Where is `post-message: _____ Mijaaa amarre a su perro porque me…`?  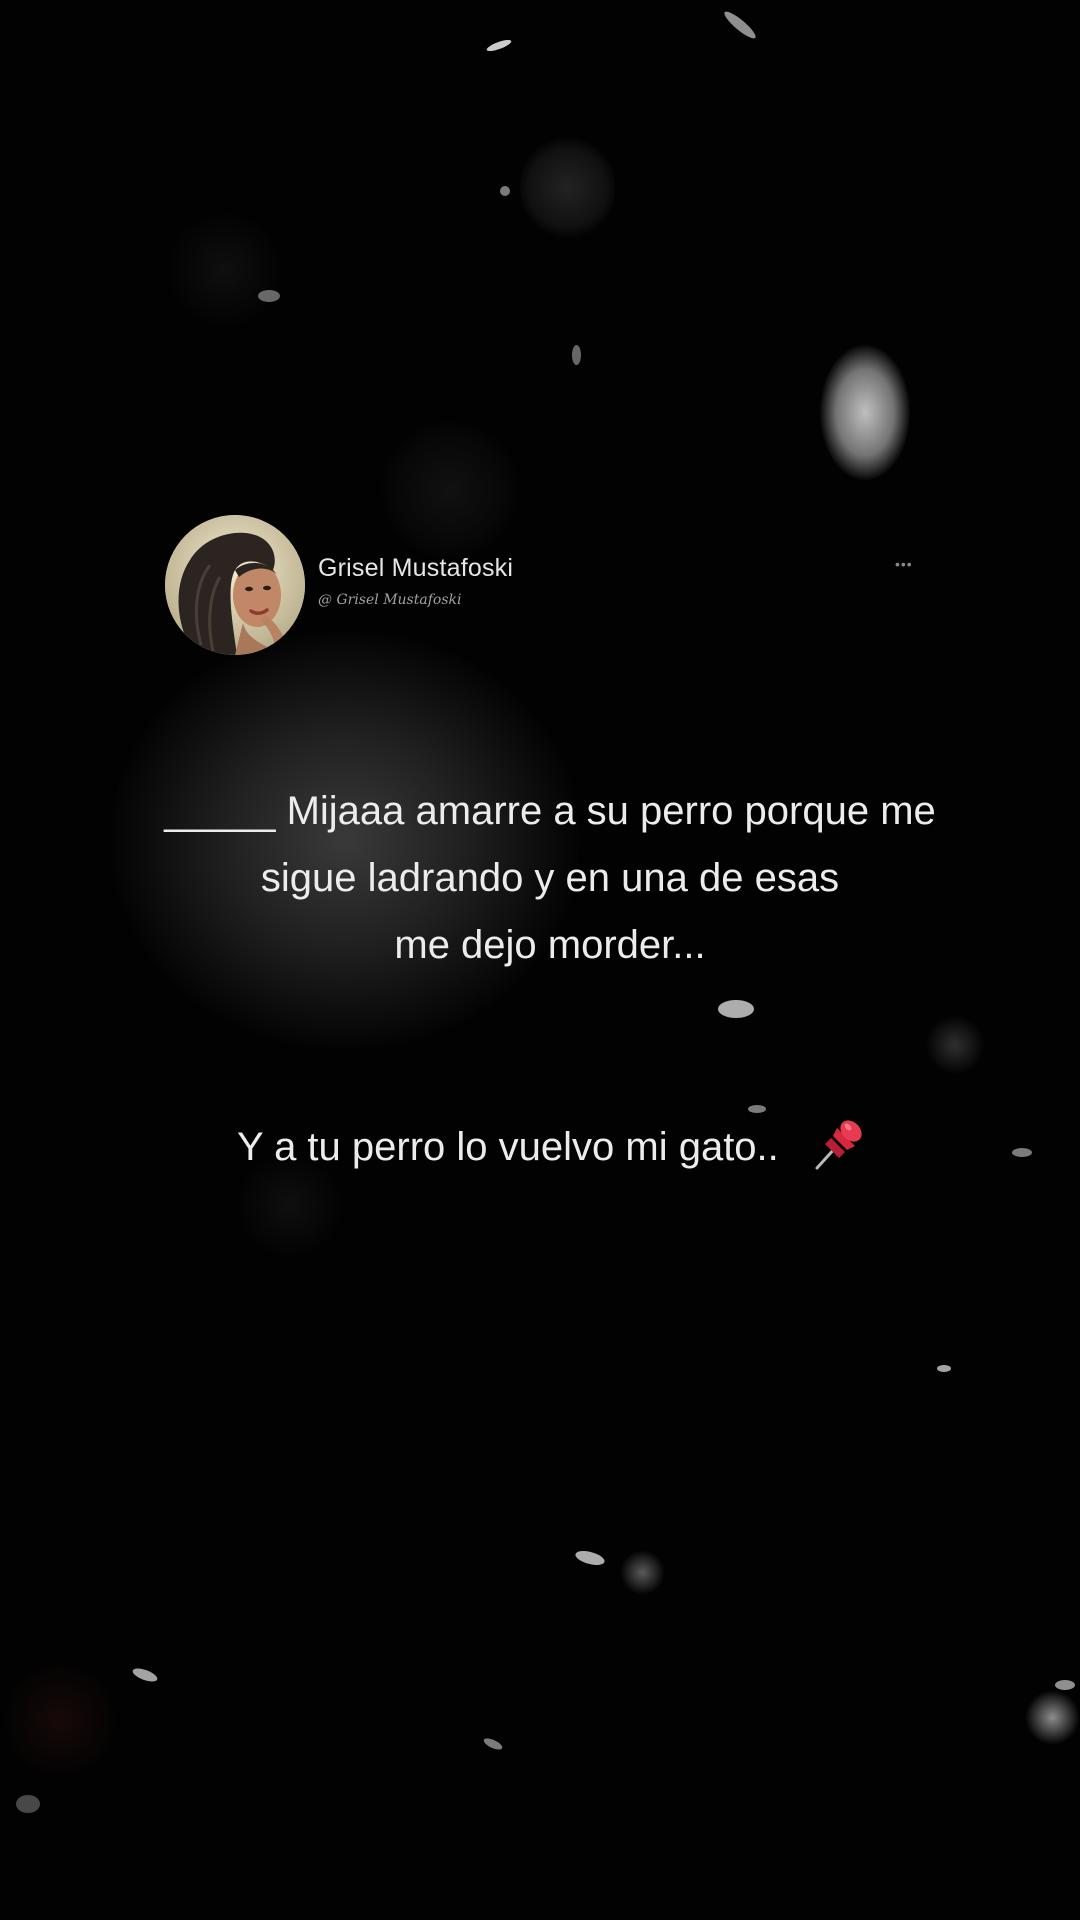
post-message: _____ Mijaaa amarre a su perro porque me… is located at coordinates (550, 878).